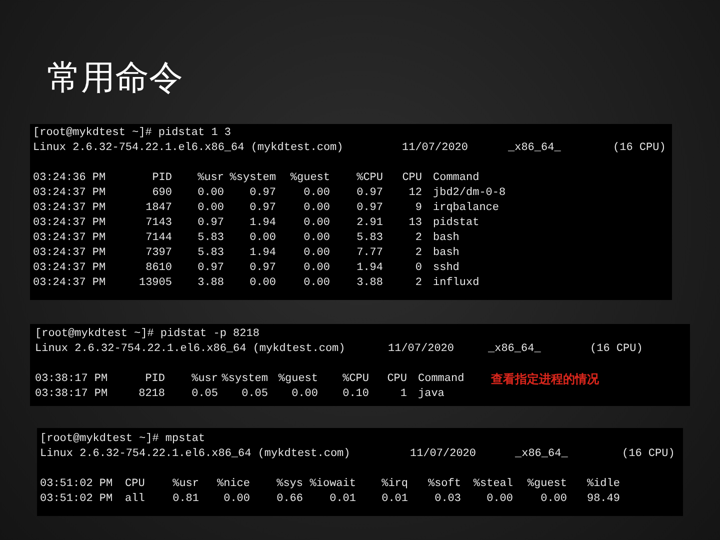 Image resolution: width=720 pixels, height=540 pixels. I want to click on column-header: %iowait, so click(332, 484).